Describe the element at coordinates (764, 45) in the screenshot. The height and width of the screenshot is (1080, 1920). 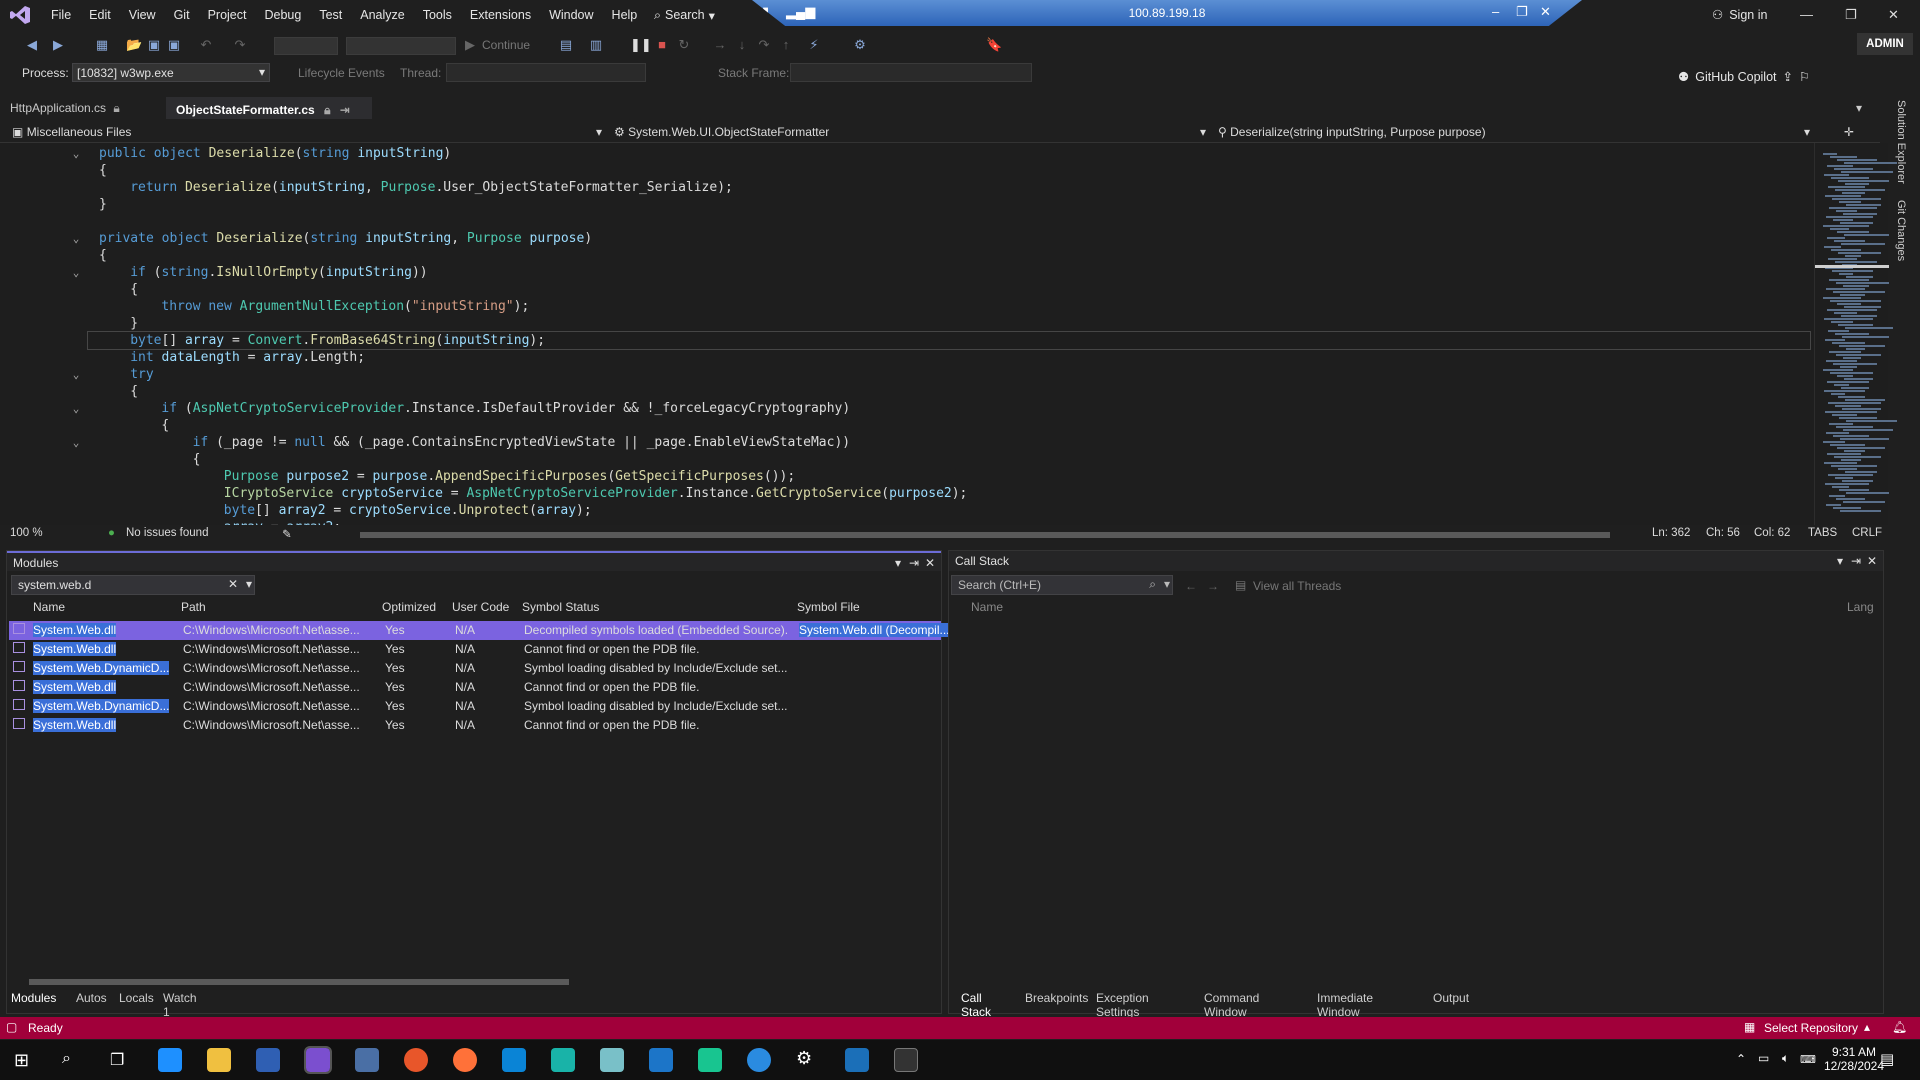
I see `step-over-icon: ↷` at that location.